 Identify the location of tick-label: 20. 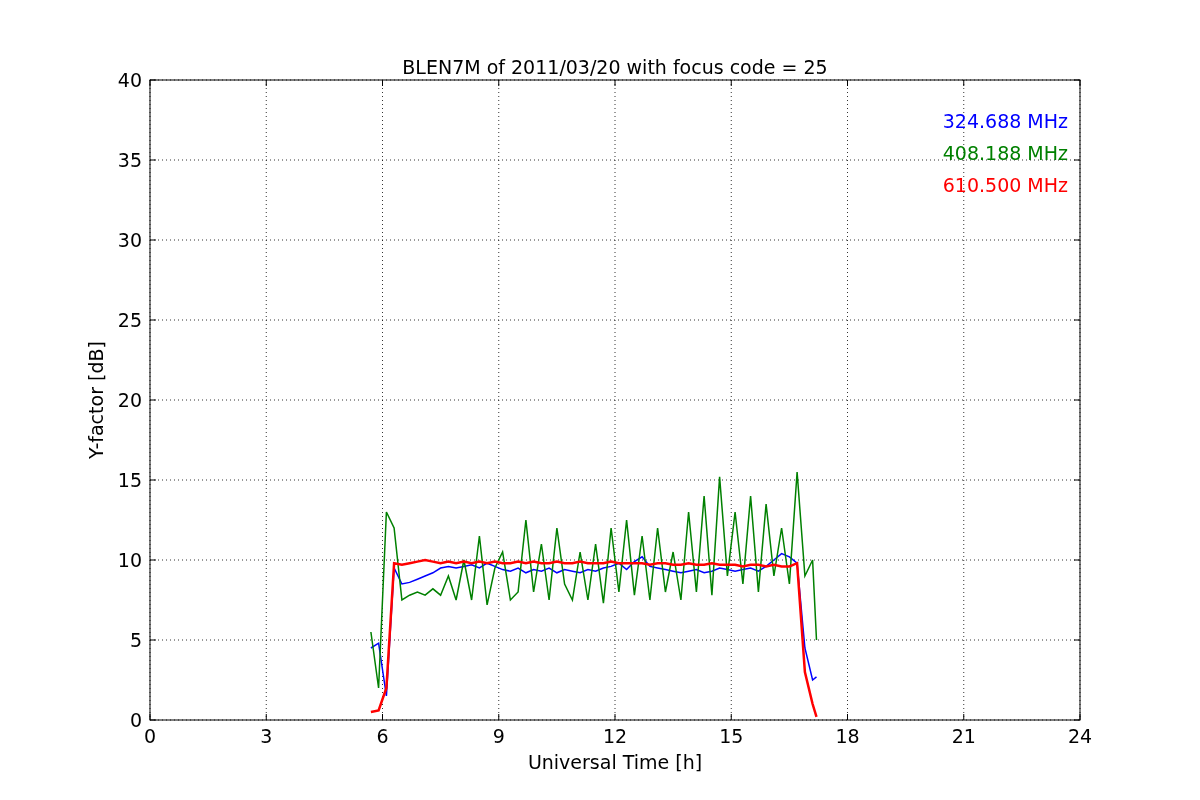
(129, 400).